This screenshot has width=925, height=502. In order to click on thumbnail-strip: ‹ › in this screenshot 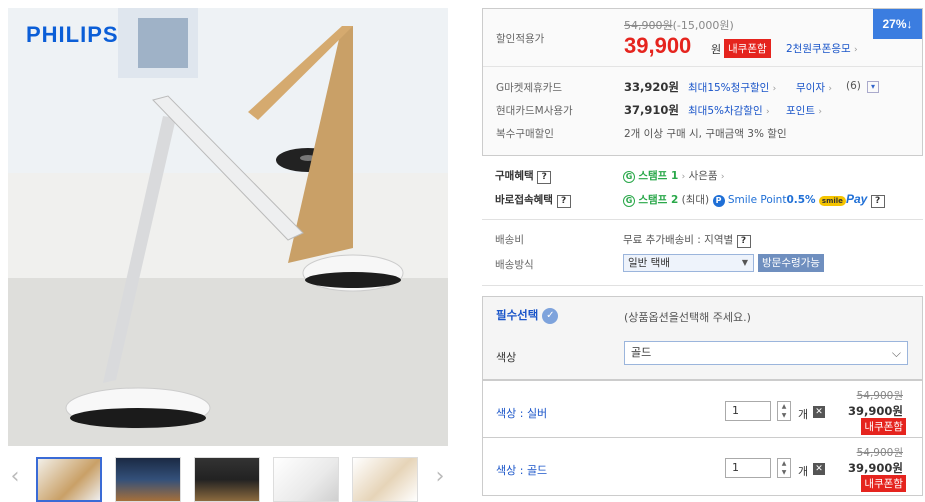, I will do `click(230, 477)`.